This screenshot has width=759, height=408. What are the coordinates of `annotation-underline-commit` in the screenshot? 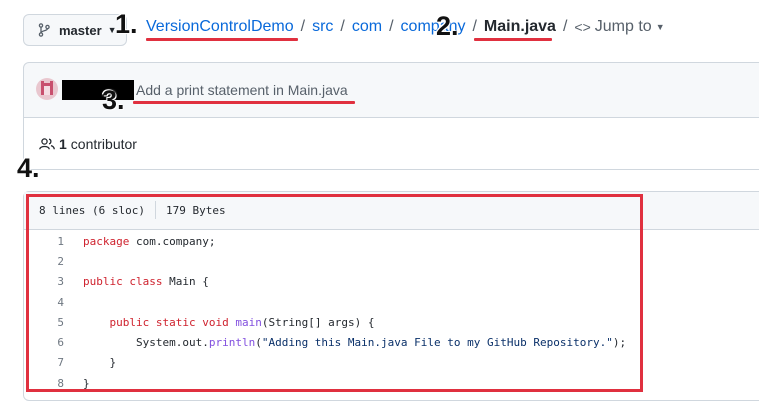 It's located at (244, 102).